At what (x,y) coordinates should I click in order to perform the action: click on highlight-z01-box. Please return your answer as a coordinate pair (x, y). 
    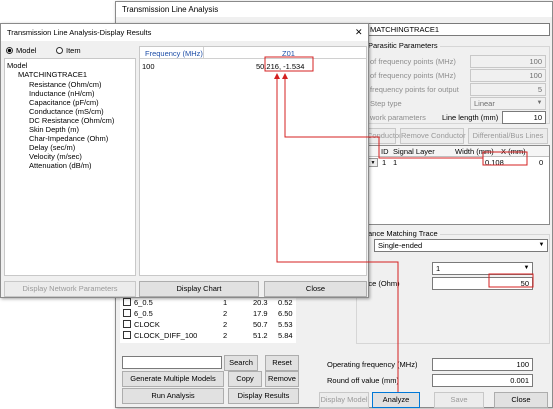
    Looking at the image, I should click on (289, 64).